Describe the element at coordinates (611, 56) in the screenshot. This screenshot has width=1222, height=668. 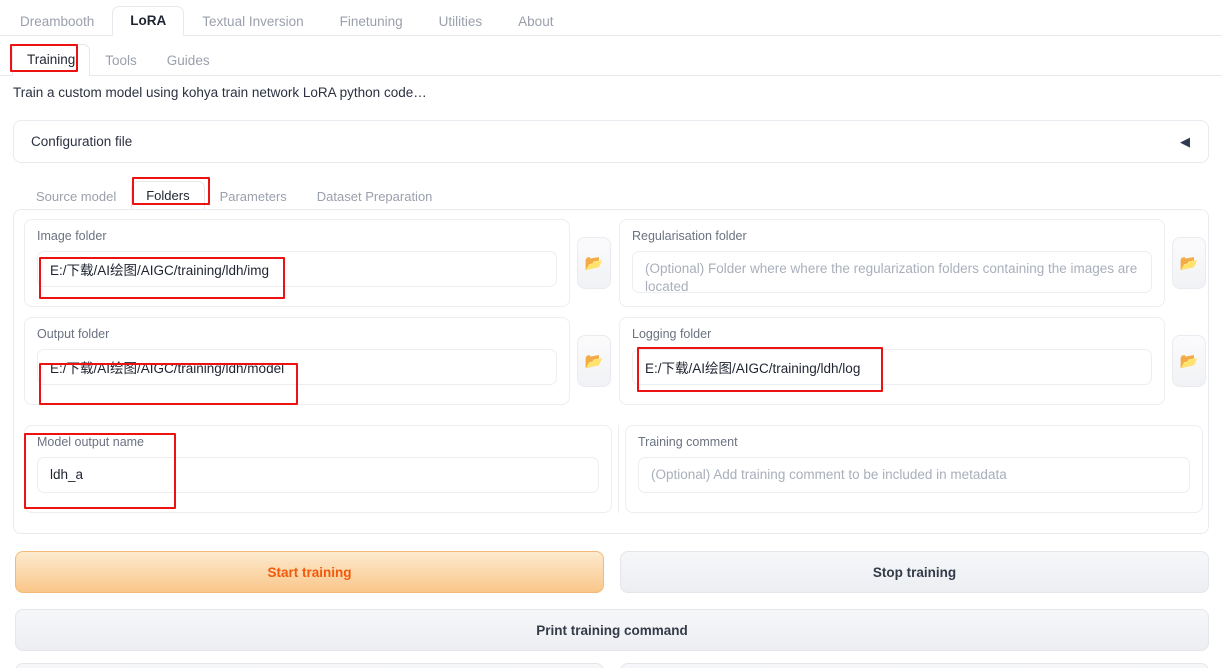
I see `secondary-tab-bar: Training Tools Guides` at that location.